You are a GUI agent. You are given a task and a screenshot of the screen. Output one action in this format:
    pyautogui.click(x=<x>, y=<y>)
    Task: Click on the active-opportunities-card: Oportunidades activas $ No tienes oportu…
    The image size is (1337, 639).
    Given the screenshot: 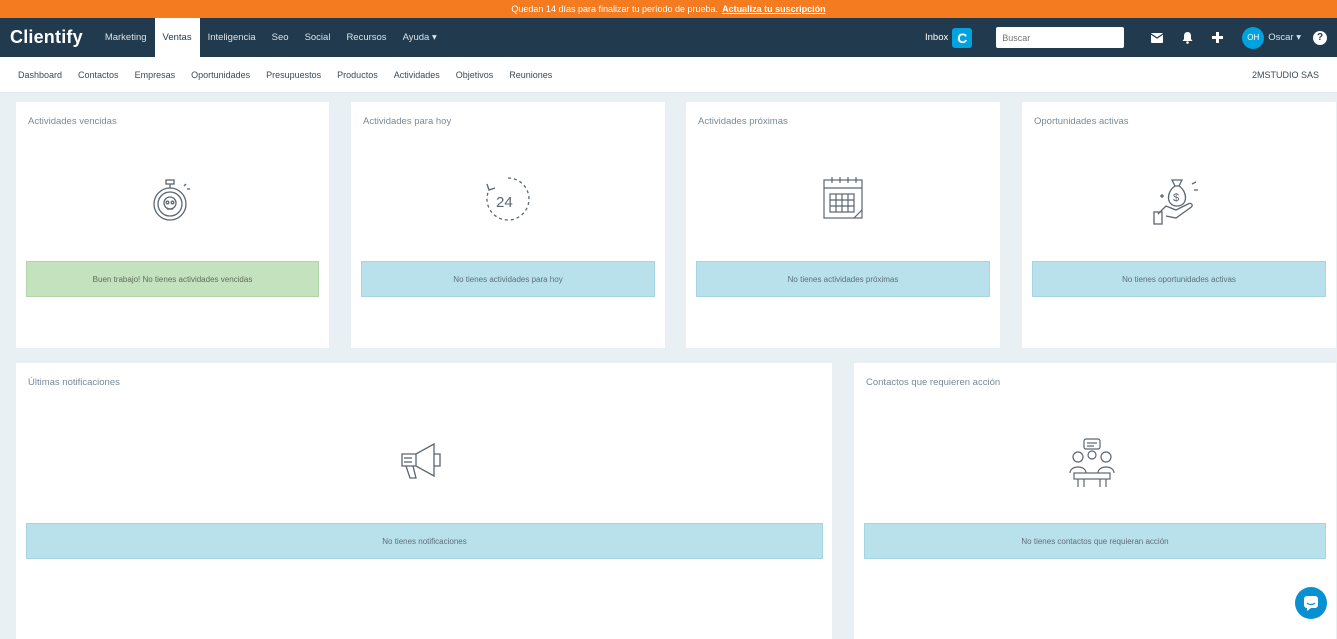 What is the action you would take?
    pyautogui.click(x=1179, y=225)
    